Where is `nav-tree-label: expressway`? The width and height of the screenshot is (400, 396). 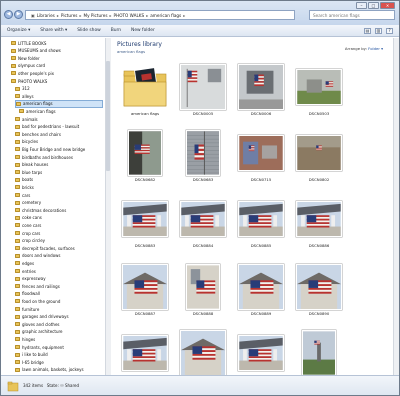
nav-tree-label: expressway is located at coordinates (34, 279).